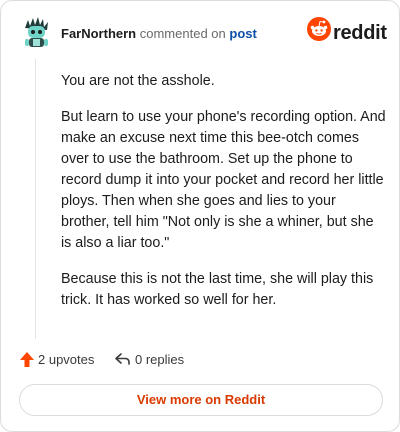  I want to click on view-more-button: View more on Reddit, so click(201, 400).